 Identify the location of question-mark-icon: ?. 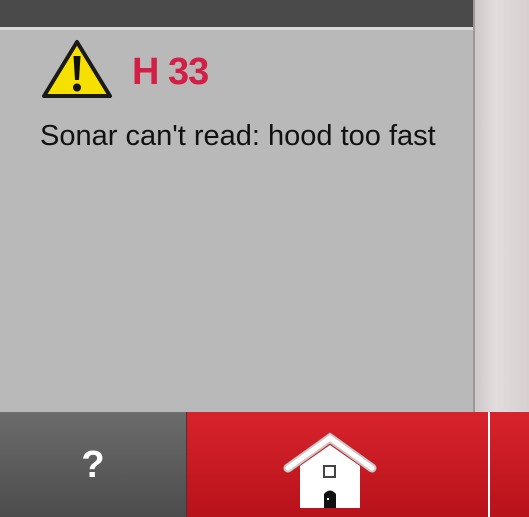
(93, 464).